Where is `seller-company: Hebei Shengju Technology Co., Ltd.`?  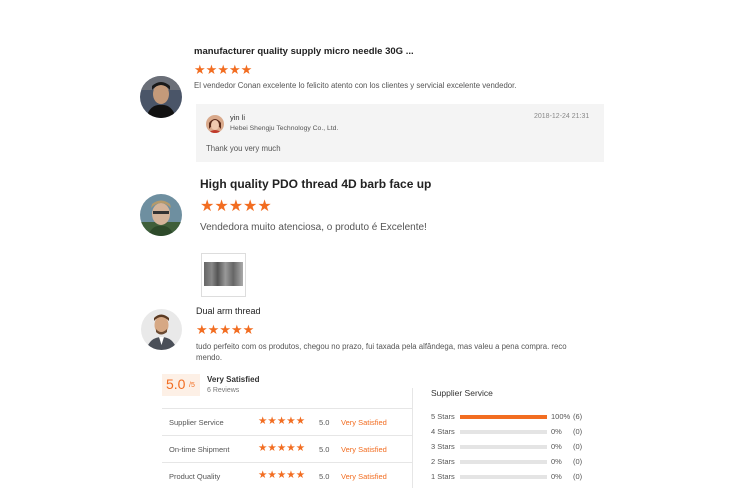
seller-company: Hebei Shengju Technology Co., Ltd. is located at coordinates (284, 128).